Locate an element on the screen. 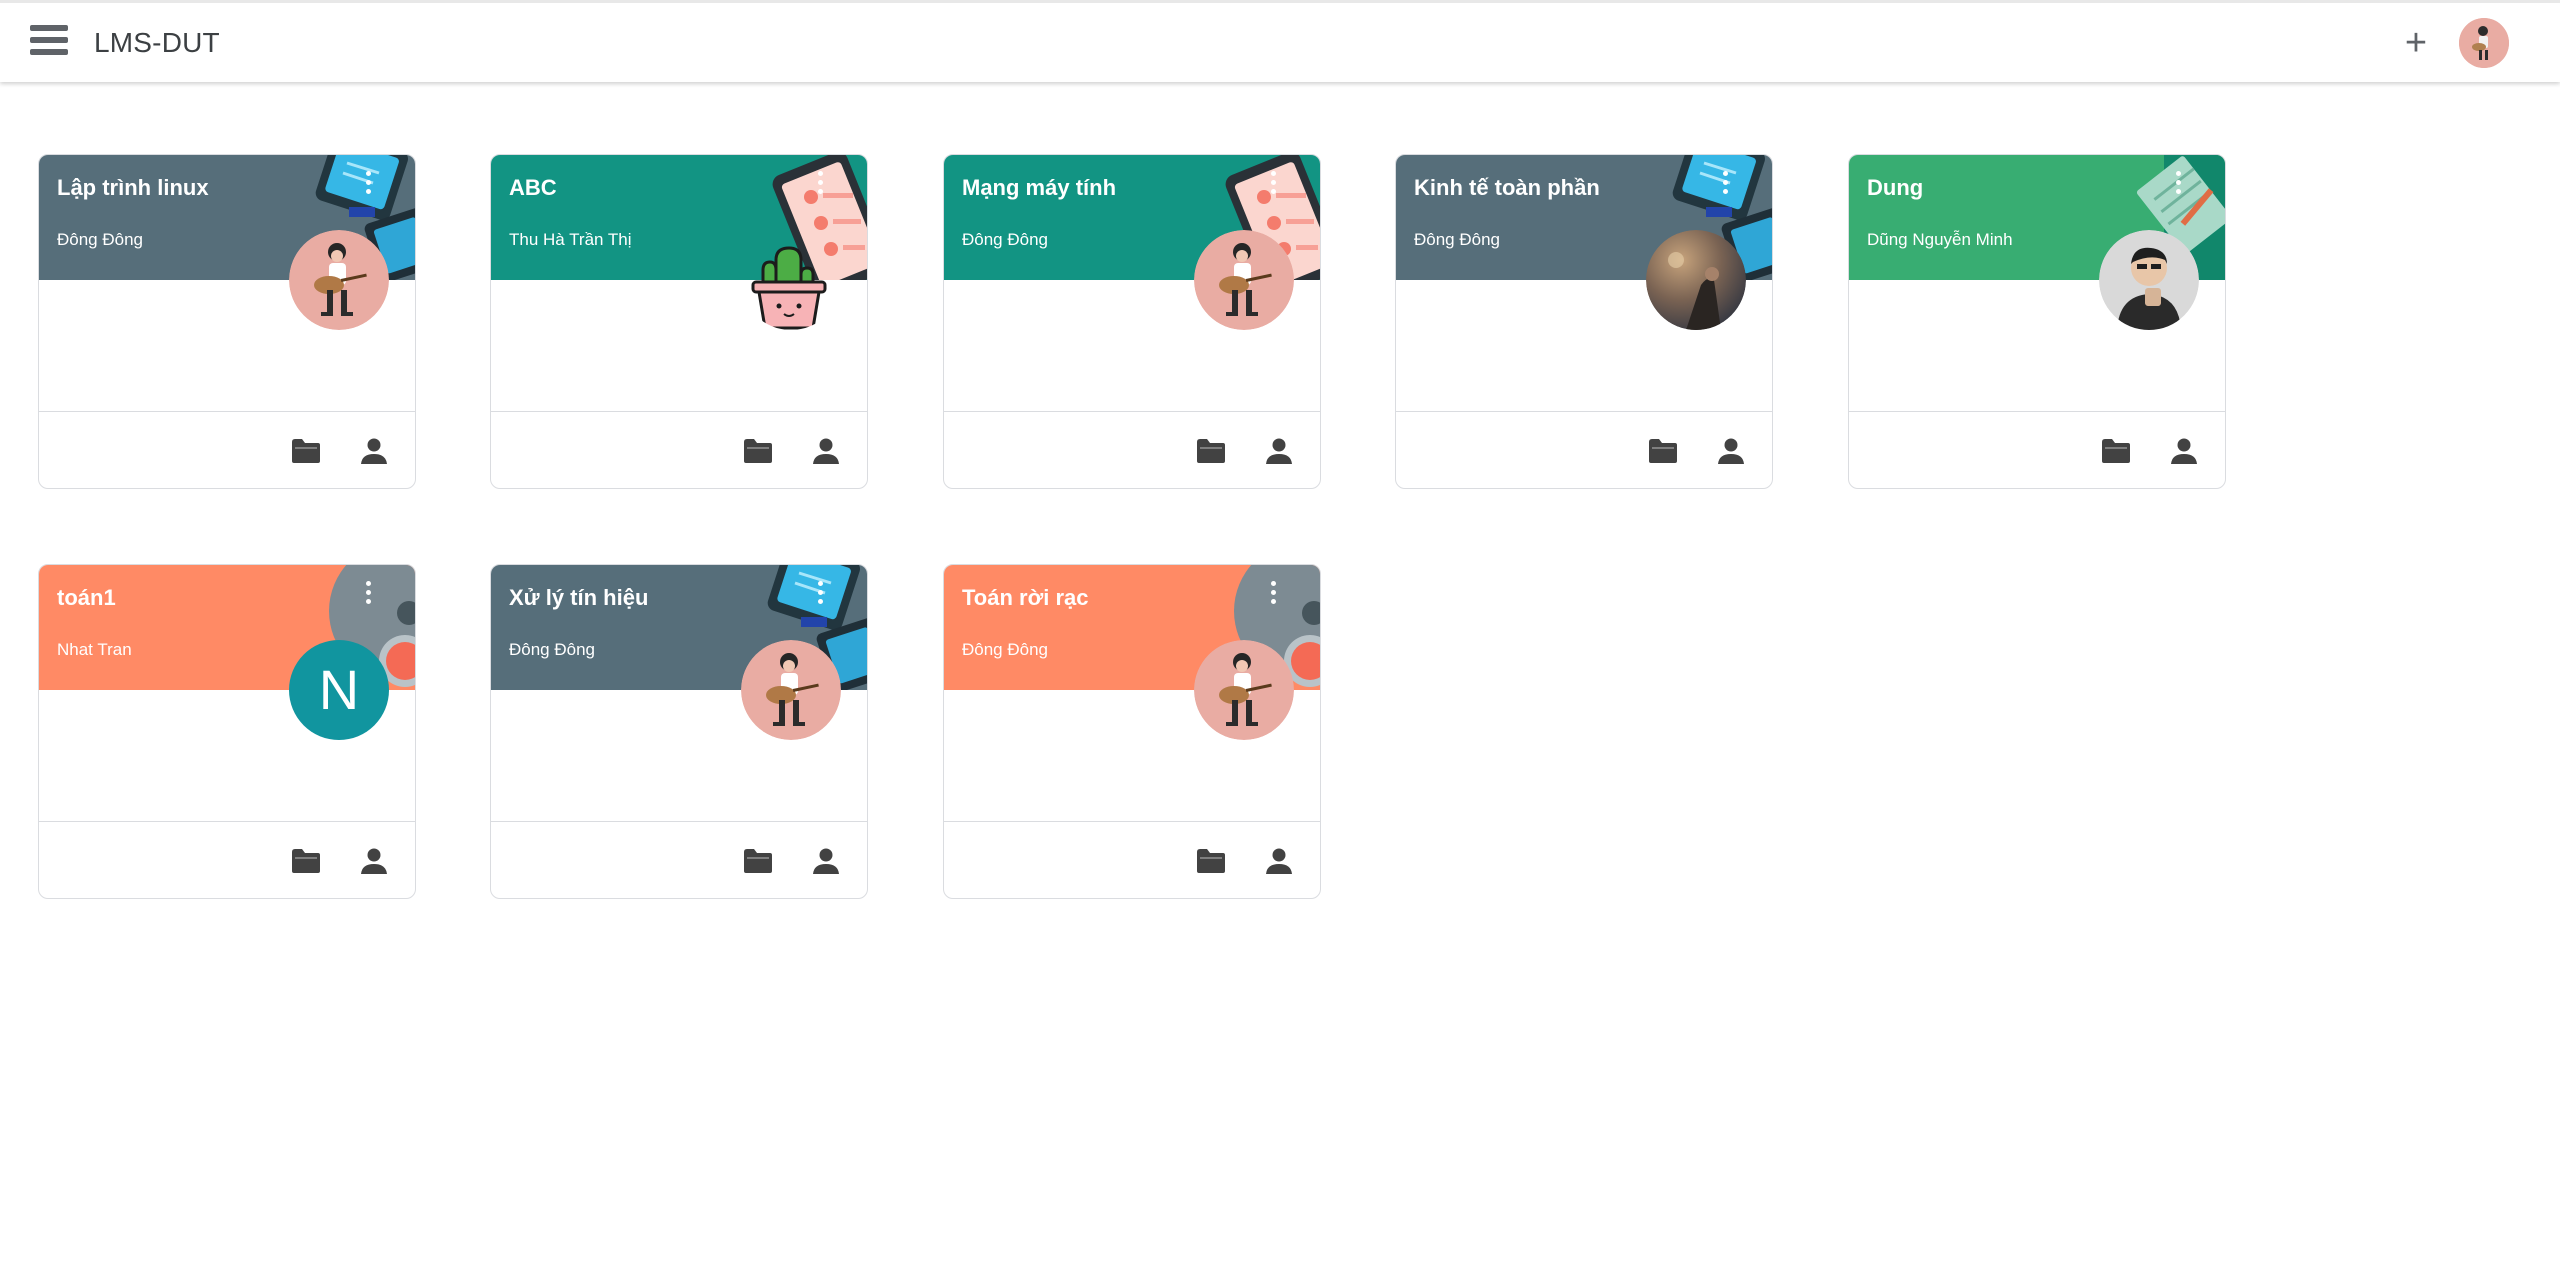  class-title-link: Kinh tế toàn phần is located at coordinates (1507, 188).